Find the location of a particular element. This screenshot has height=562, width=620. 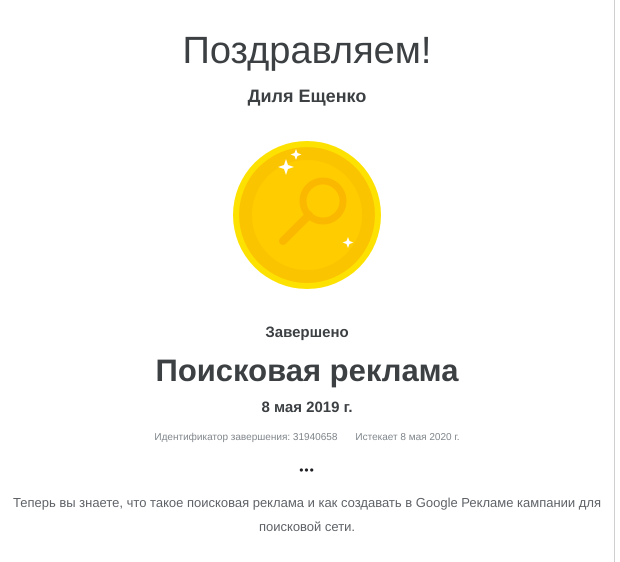

completion-date: 8 мая 2019 г. is located at coordinates (307, 408).